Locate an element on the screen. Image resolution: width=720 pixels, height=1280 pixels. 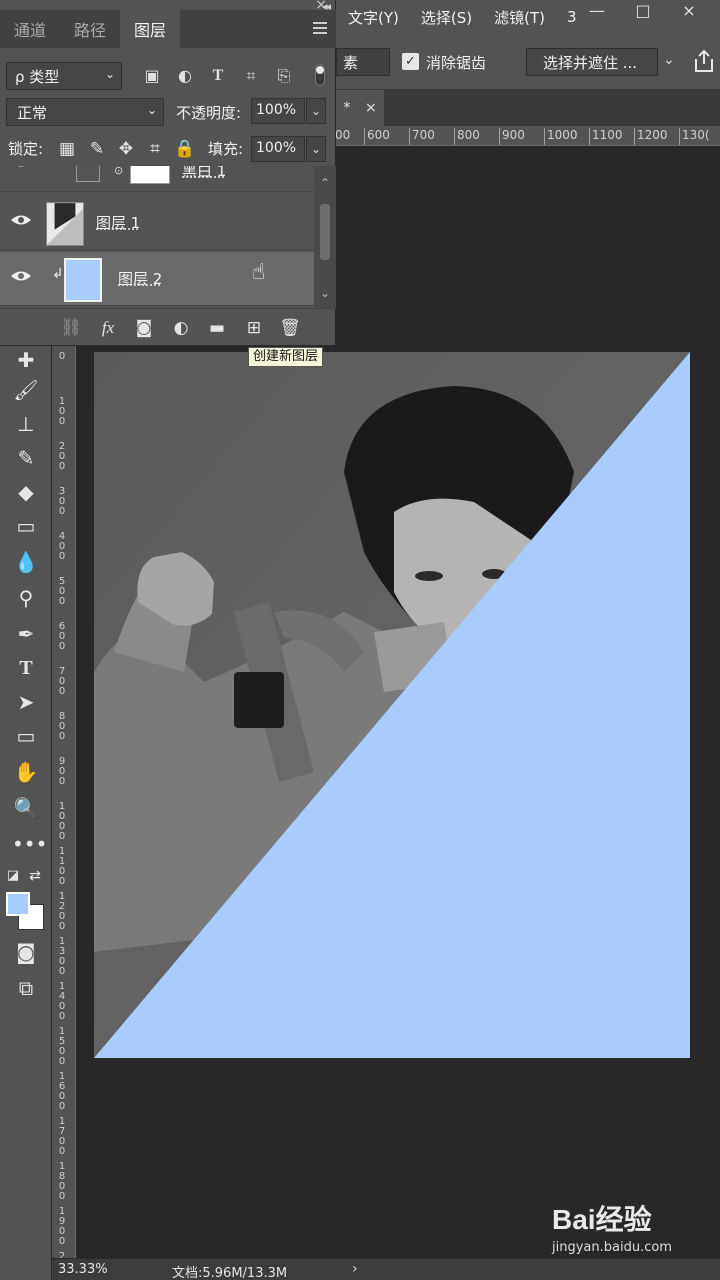
tab-paths: 路径 is located at coordinates (90, 29).